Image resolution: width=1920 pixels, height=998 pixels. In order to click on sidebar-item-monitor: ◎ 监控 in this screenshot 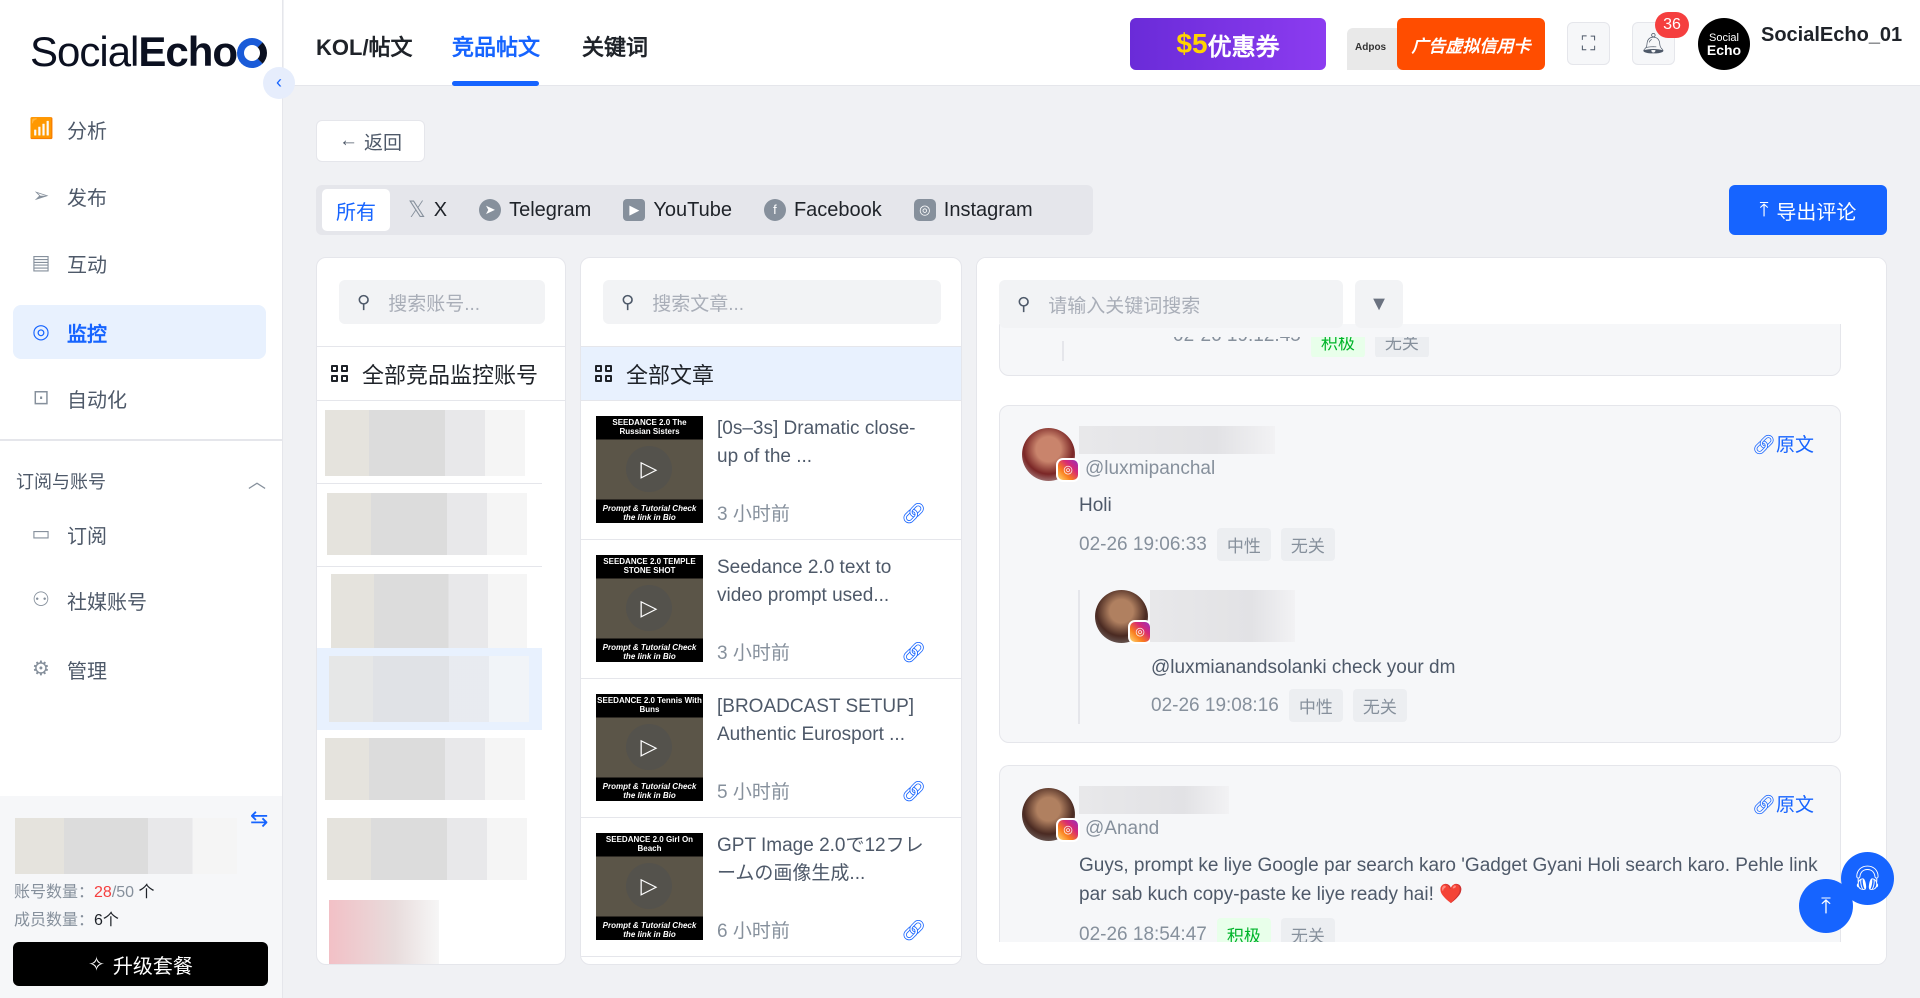, I will do `click(139, 332)`.